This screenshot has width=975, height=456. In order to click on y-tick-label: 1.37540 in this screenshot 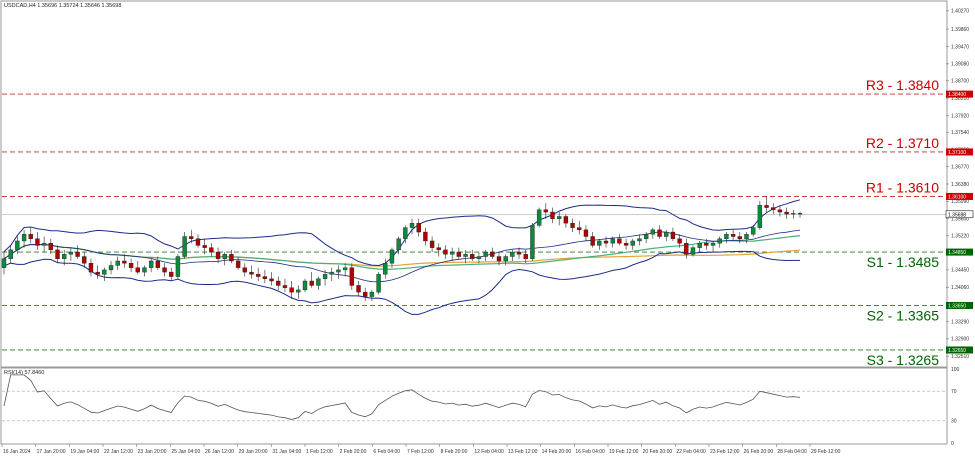, I will do `click(960, 133)`.